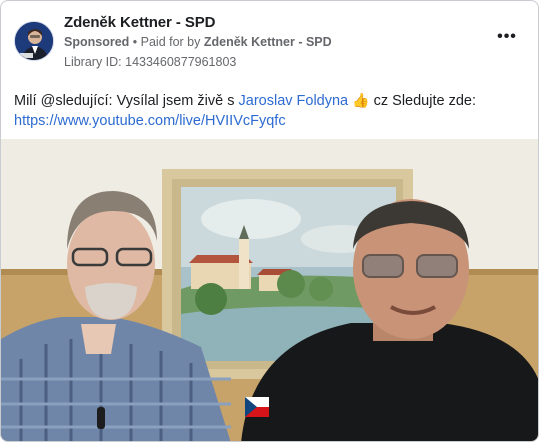  Describe the element at coordinates (271, 121) in the screenshot. I see `youtube-link: https://www.youtube.com/live/HVIIVcFyqfc` at that location.